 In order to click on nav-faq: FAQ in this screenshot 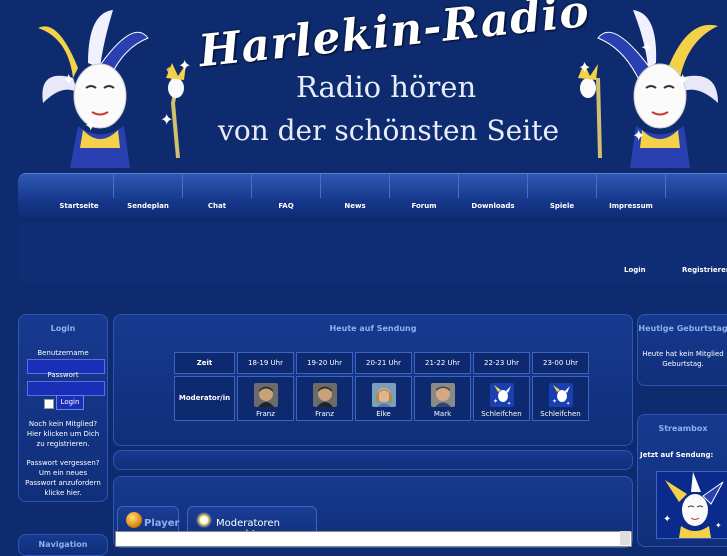, I will do `click(286, 206)`.